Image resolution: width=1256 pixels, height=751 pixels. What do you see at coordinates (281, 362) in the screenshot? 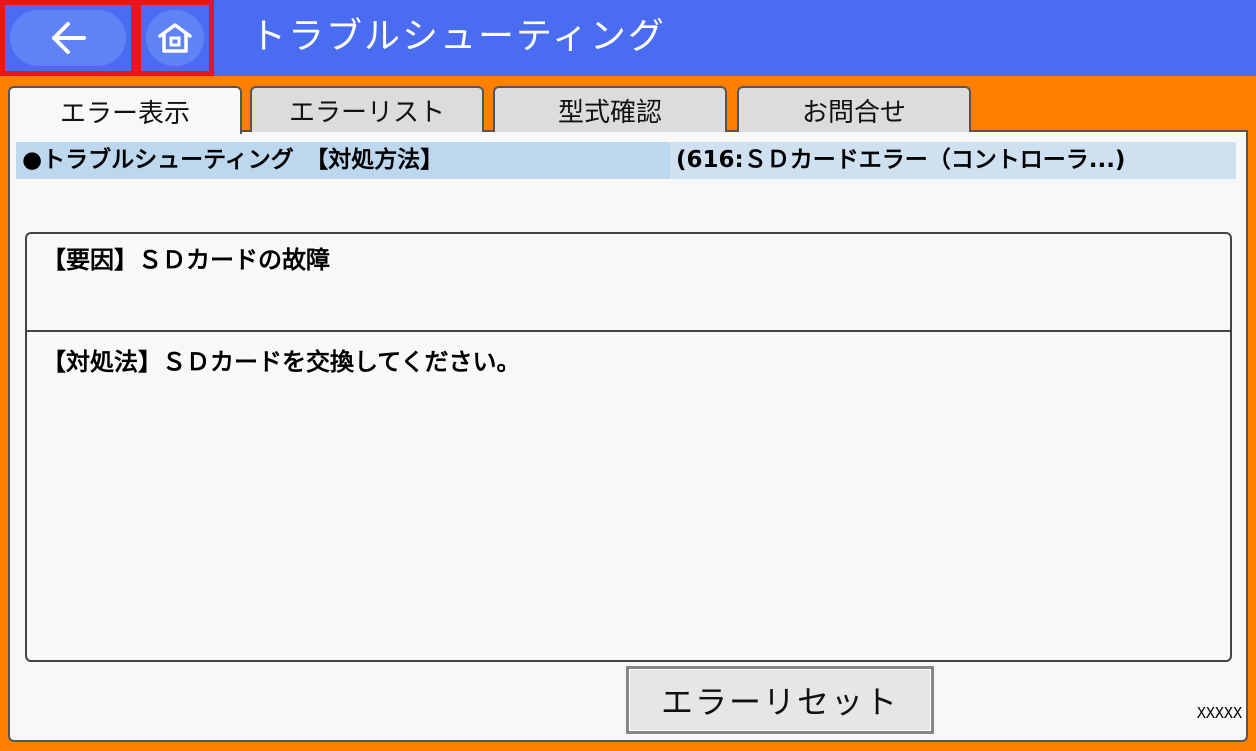
I see `action-text: 【対処法】ＳＤカードを交換してください。` at bounding box center [281, 362].